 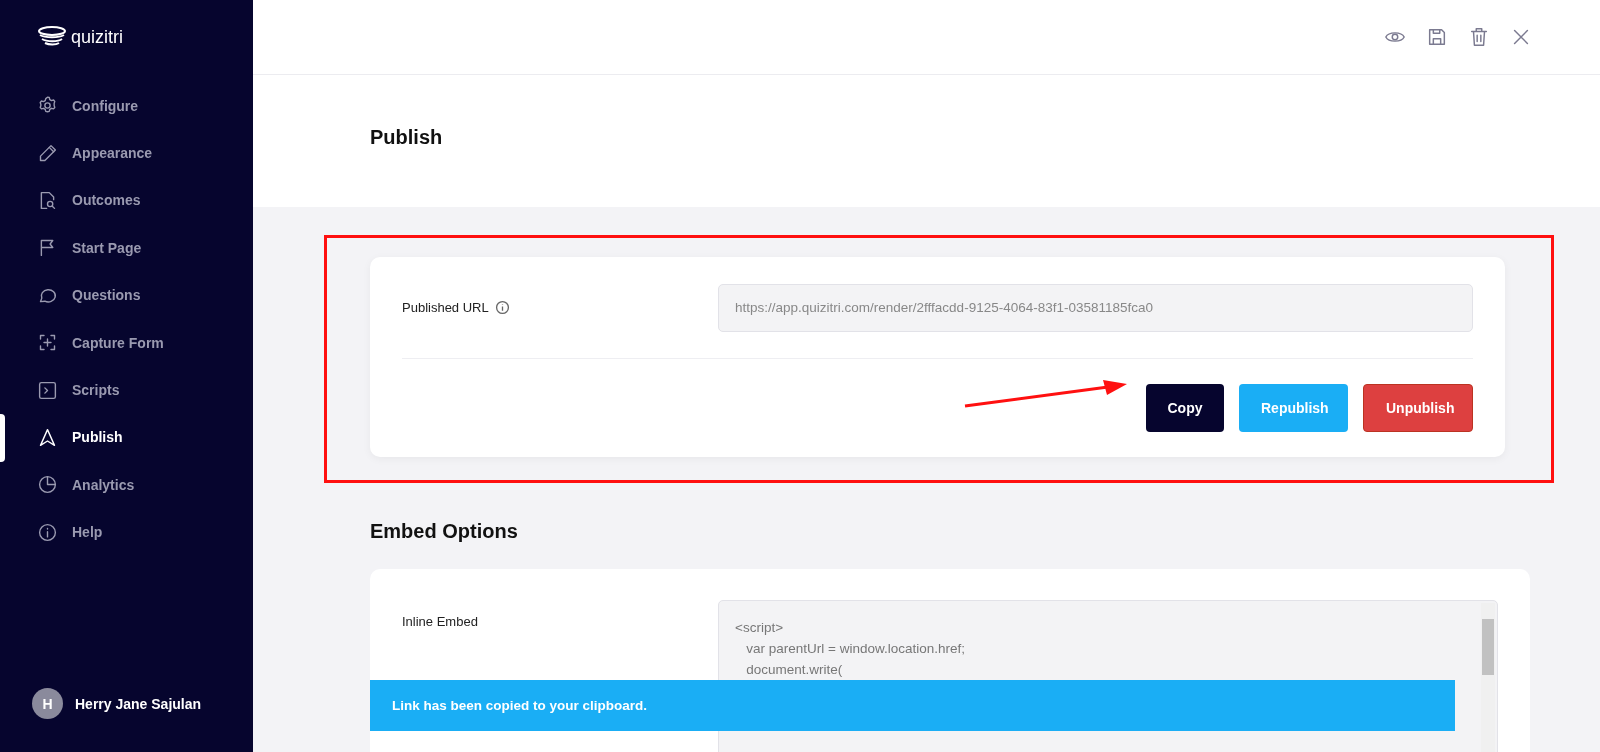 What do you see at coordinates (126, 342) in the screenshot?
I see `sidebar-item: Capture Form` at bounding box center [126, 342].